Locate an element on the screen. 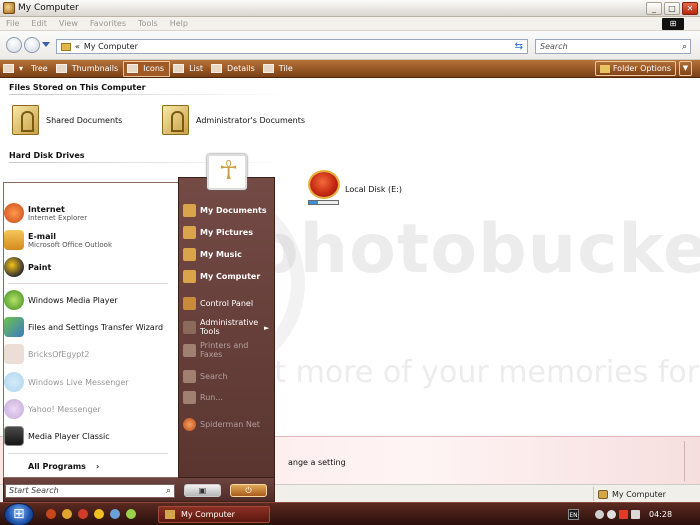  details-text: ange a setting is located at coordinates (317, 462).